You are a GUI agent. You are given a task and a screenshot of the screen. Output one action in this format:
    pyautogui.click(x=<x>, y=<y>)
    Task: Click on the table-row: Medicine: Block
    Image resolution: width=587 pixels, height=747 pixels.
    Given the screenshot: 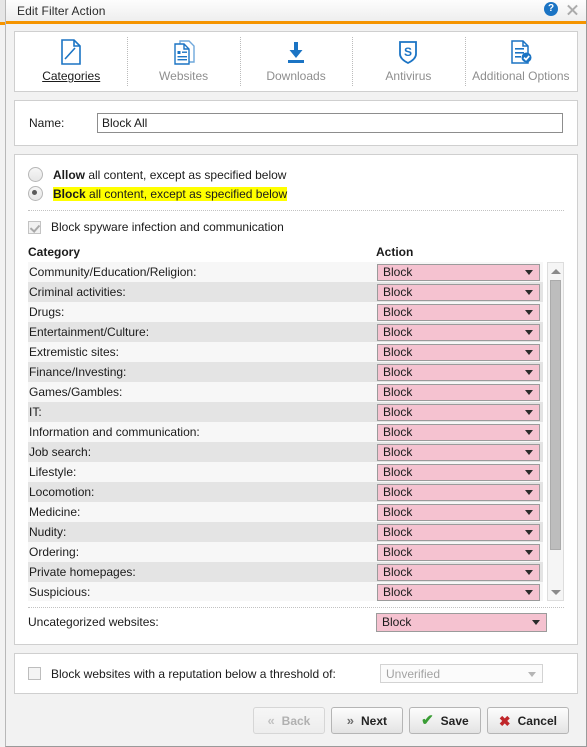 What is the action you would take?
    pyautogui.click(x=286, y=512)
    